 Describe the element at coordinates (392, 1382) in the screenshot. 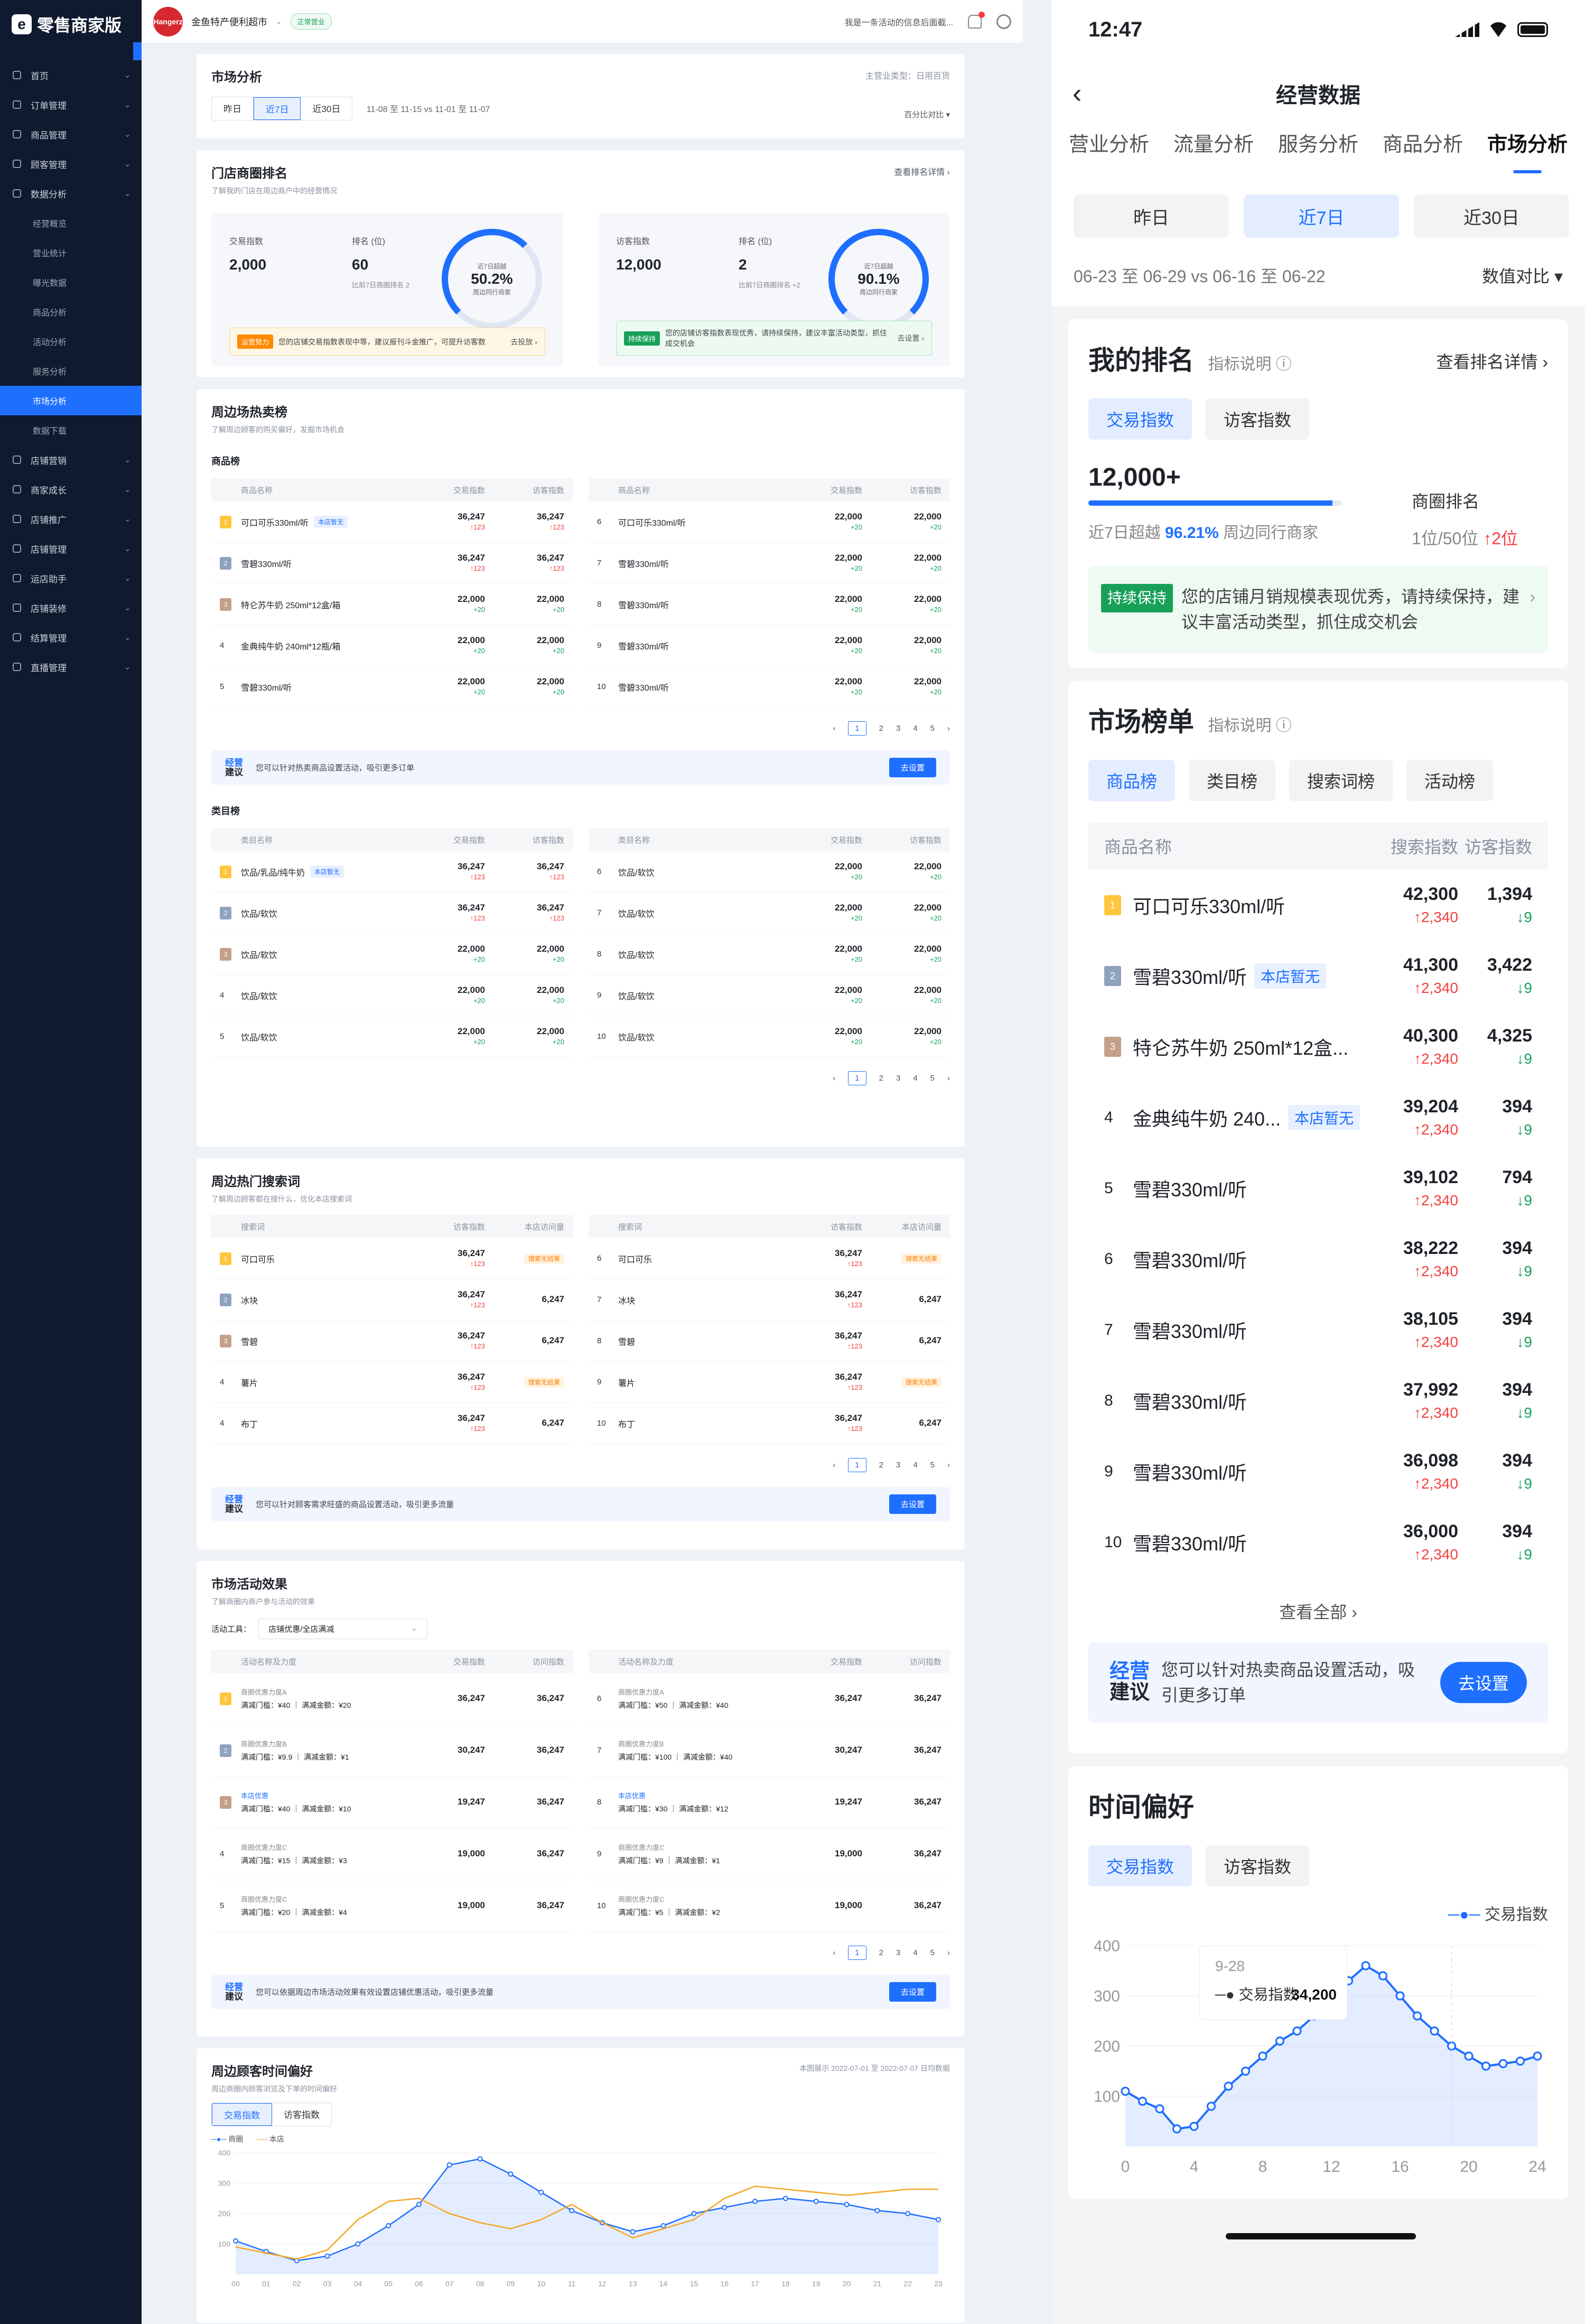

I see `table-row: 4 薯片 36,247 ↑123 搜索无结果` at that location.